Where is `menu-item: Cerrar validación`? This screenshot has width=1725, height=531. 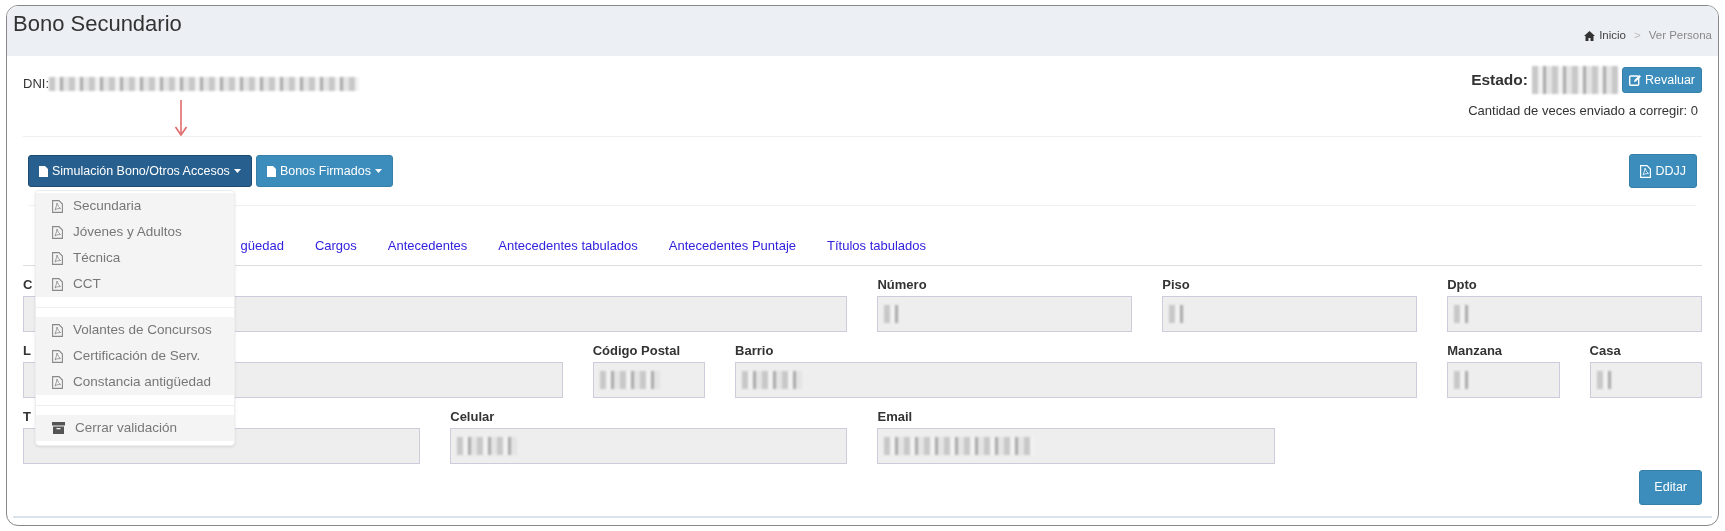 menu-item: Cerrar validación is located at coordinates (135, 428).